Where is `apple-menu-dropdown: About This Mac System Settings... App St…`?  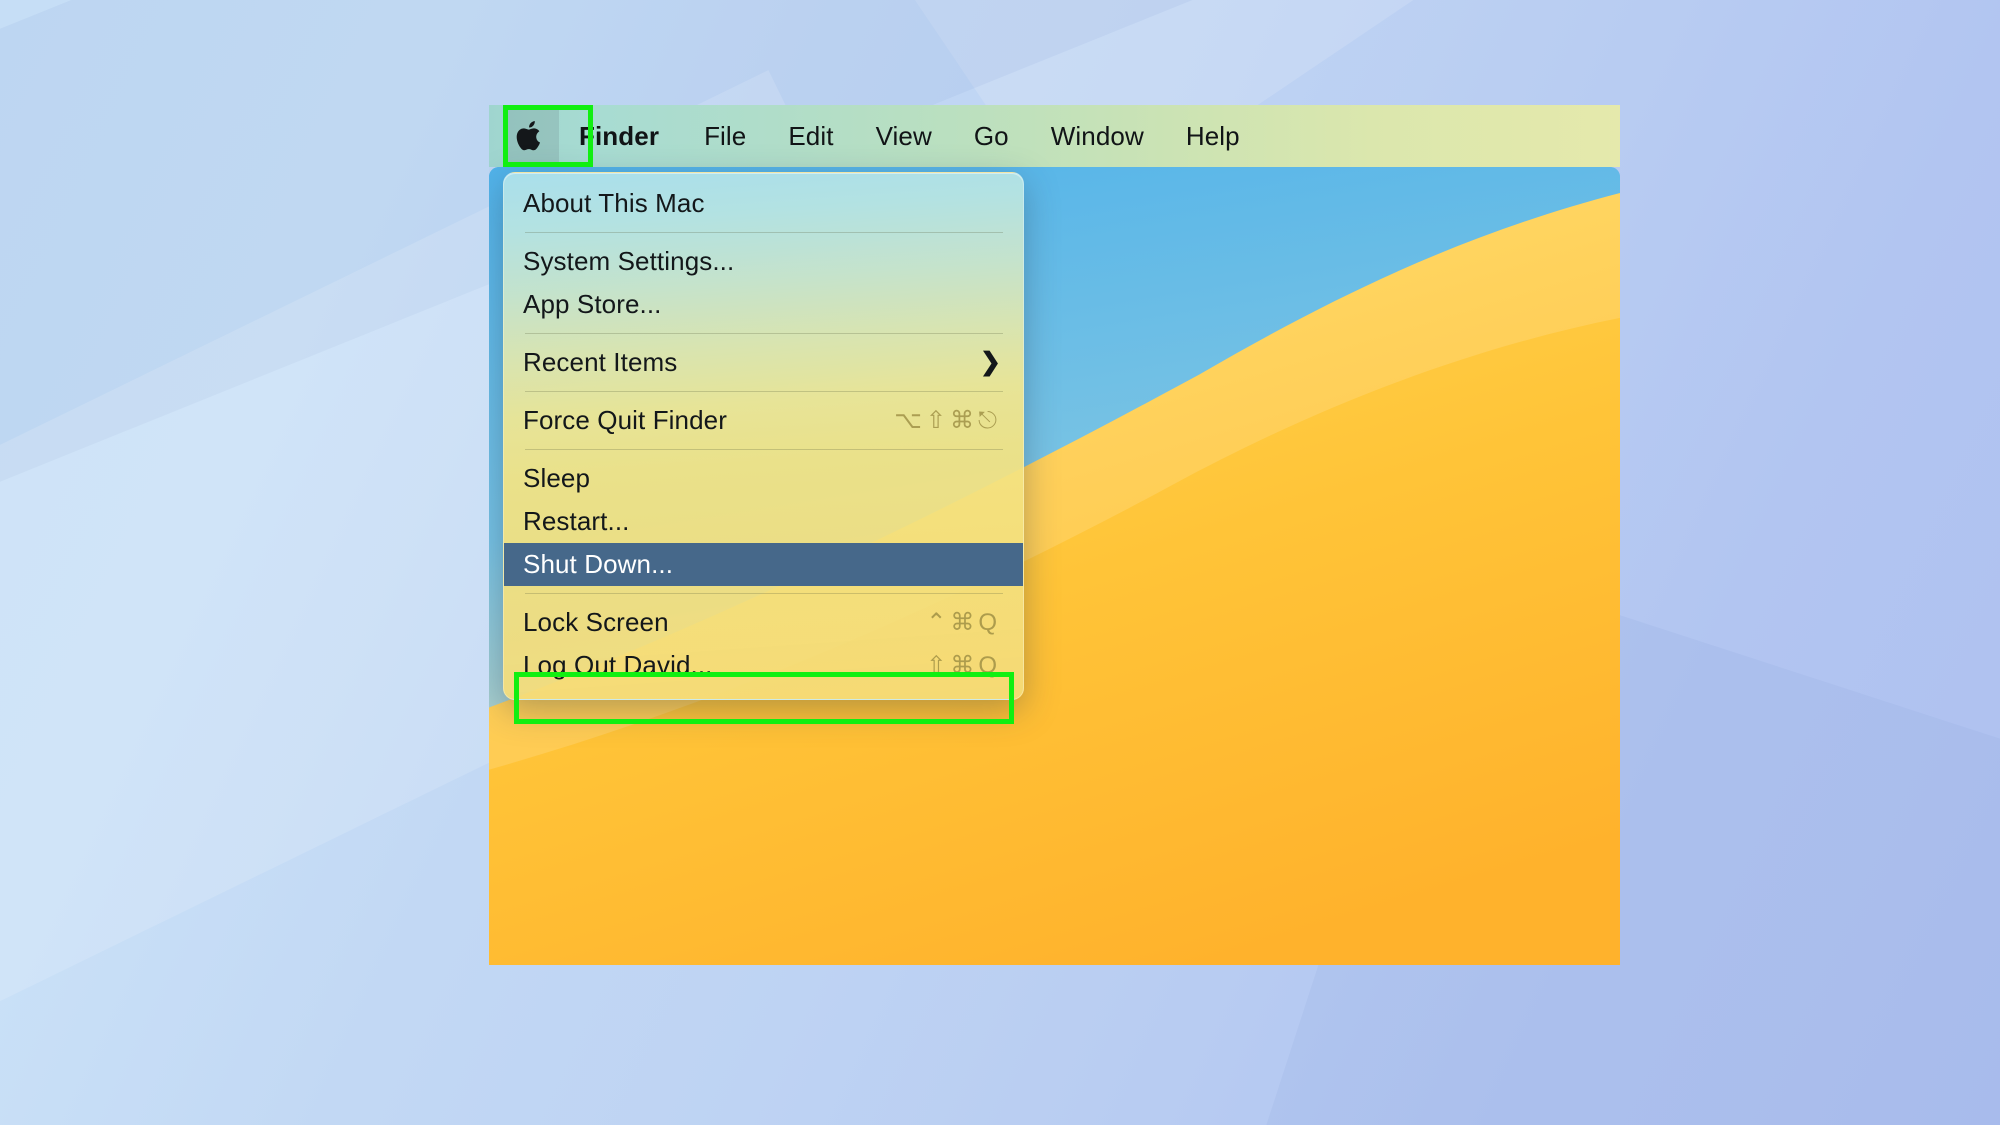 apple-menu-dropdown: About This Mac System Settings... App St… is located at coordinates (763, 436).